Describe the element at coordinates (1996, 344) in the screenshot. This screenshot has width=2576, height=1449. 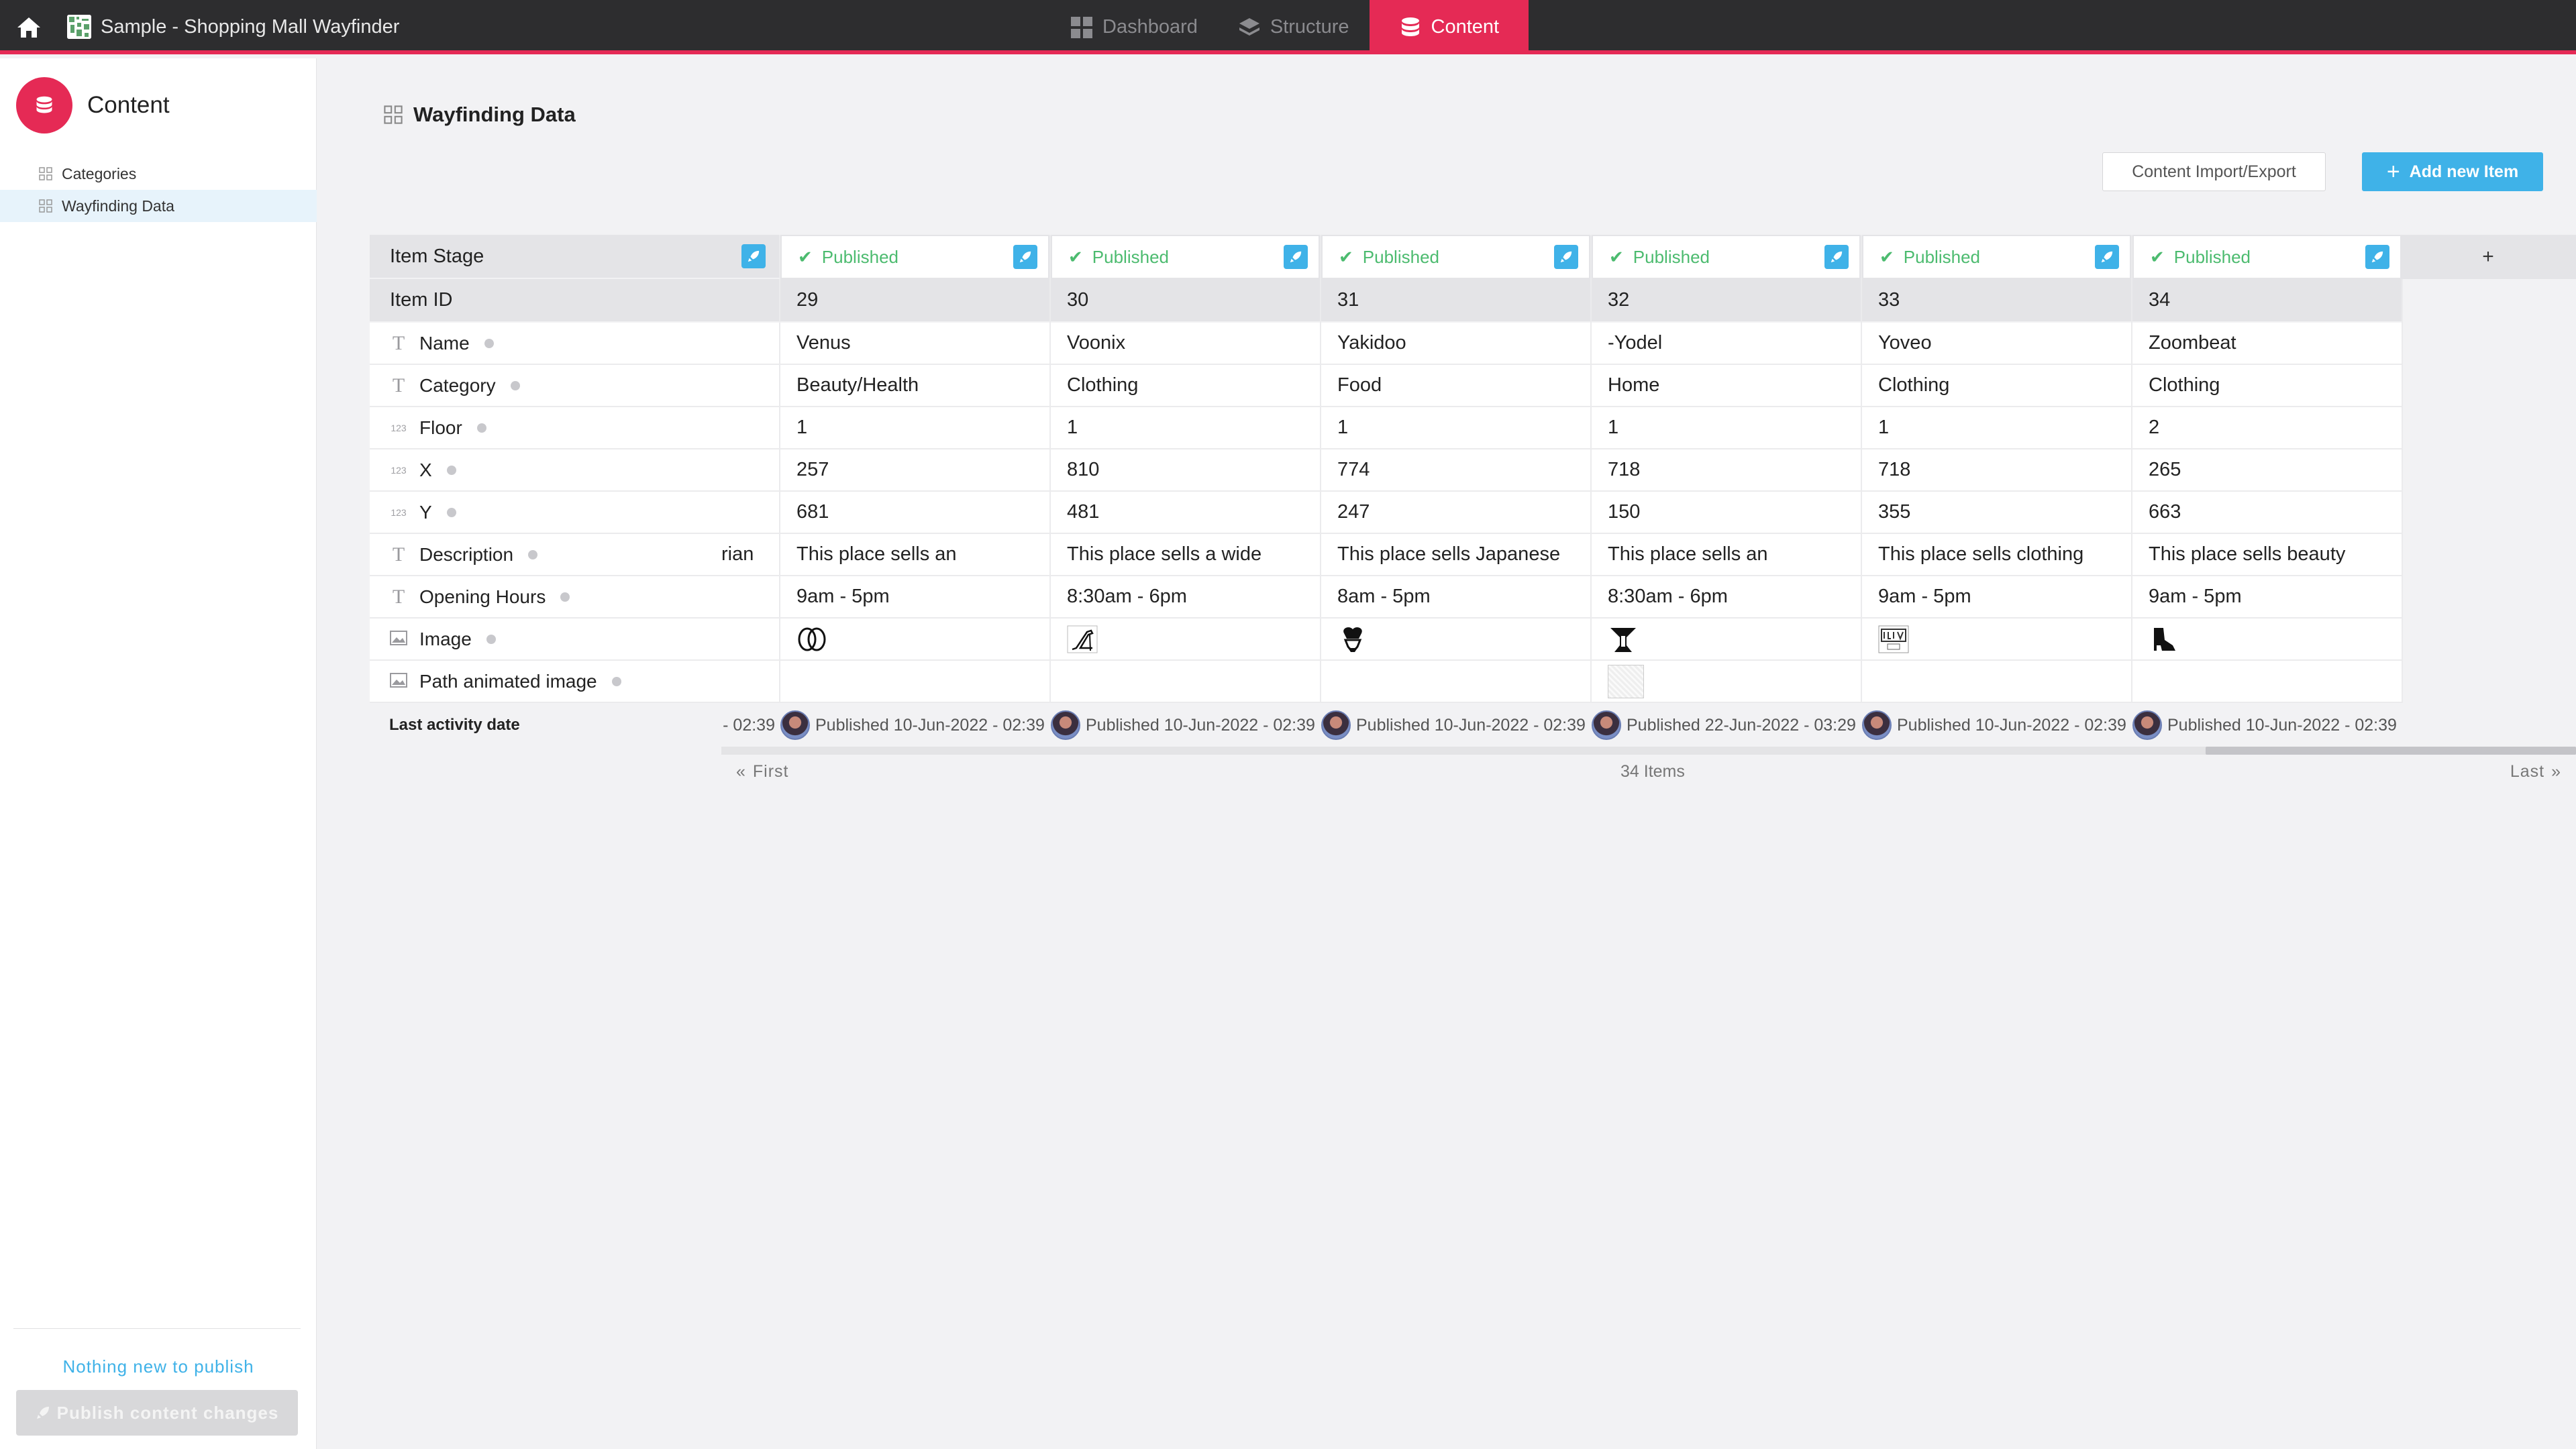
I see `table-cell: Yoveo` at that location.